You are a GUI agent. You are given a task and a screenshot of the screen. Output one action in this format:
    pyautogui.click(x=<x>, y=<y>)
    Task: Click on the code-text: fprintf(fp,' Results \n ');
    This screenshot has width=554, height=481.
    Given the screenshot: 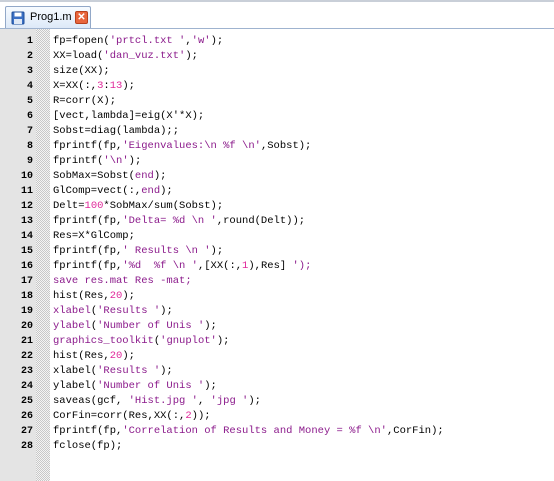 What is the action you would take?
    pyautogui.click(x=138, y=251)
    